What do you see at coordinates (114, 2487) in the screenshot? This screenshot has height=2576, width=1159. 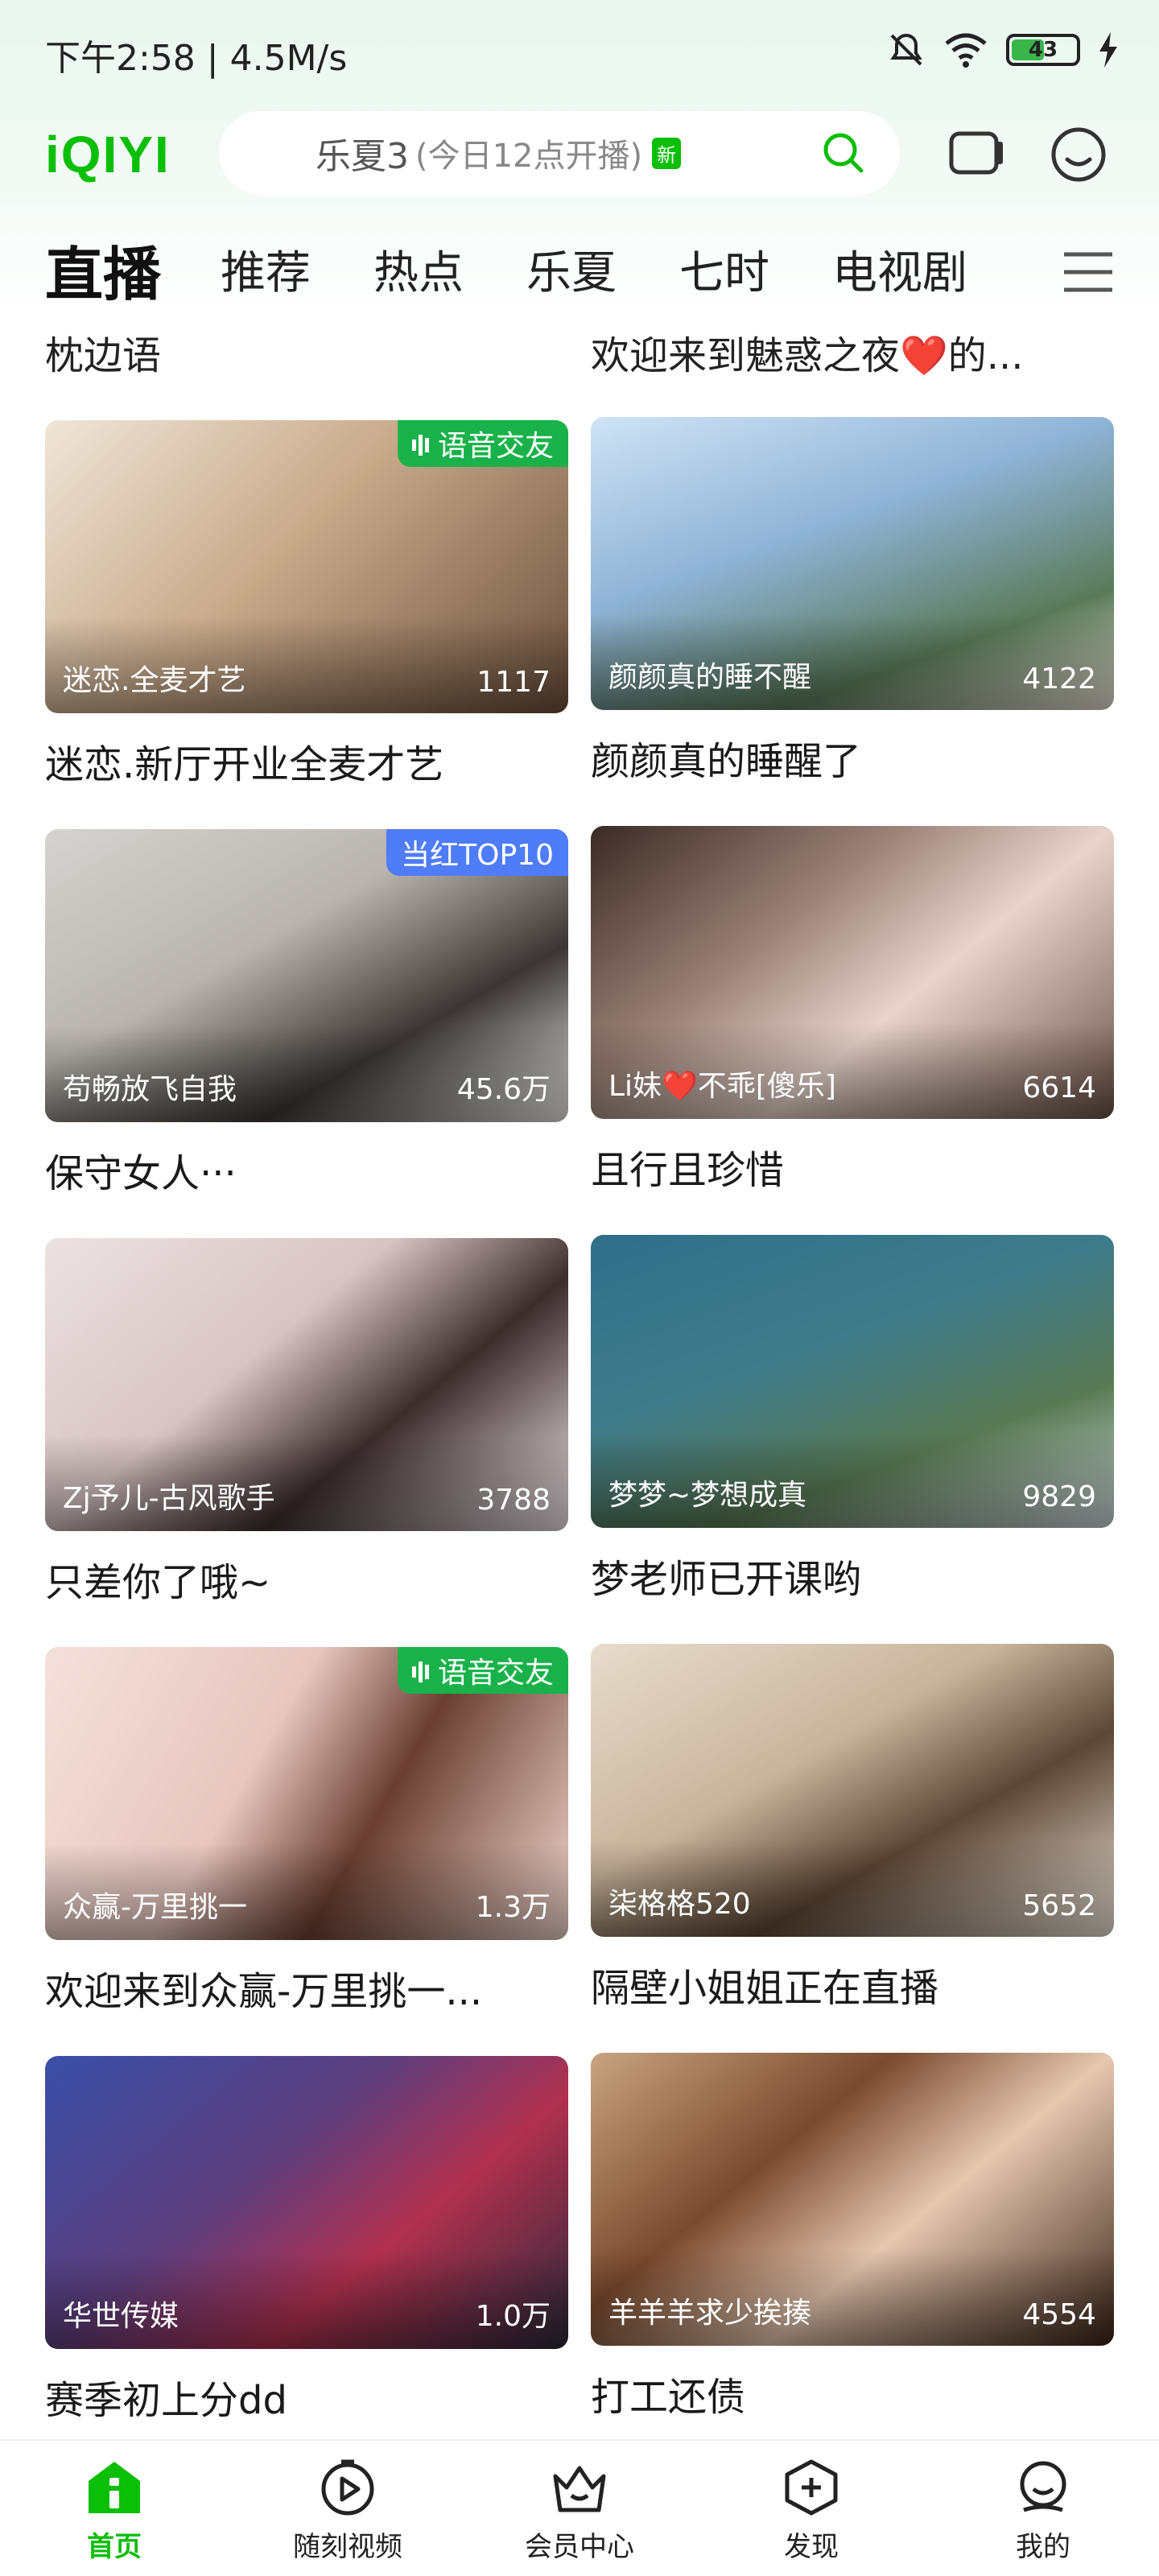 I see `home-icon` at bounding box center [114, 2487].